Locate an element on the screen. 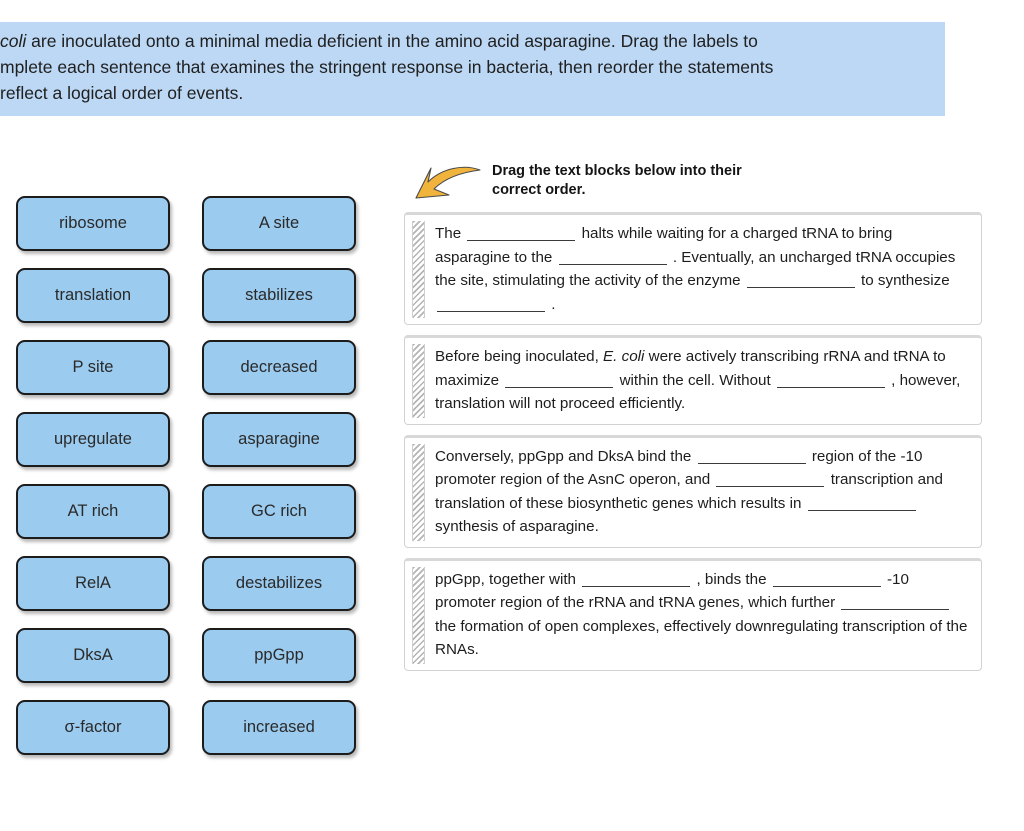 The image size is (1024, 831). label-tile: asparagine is located at coordinates (279, 439).